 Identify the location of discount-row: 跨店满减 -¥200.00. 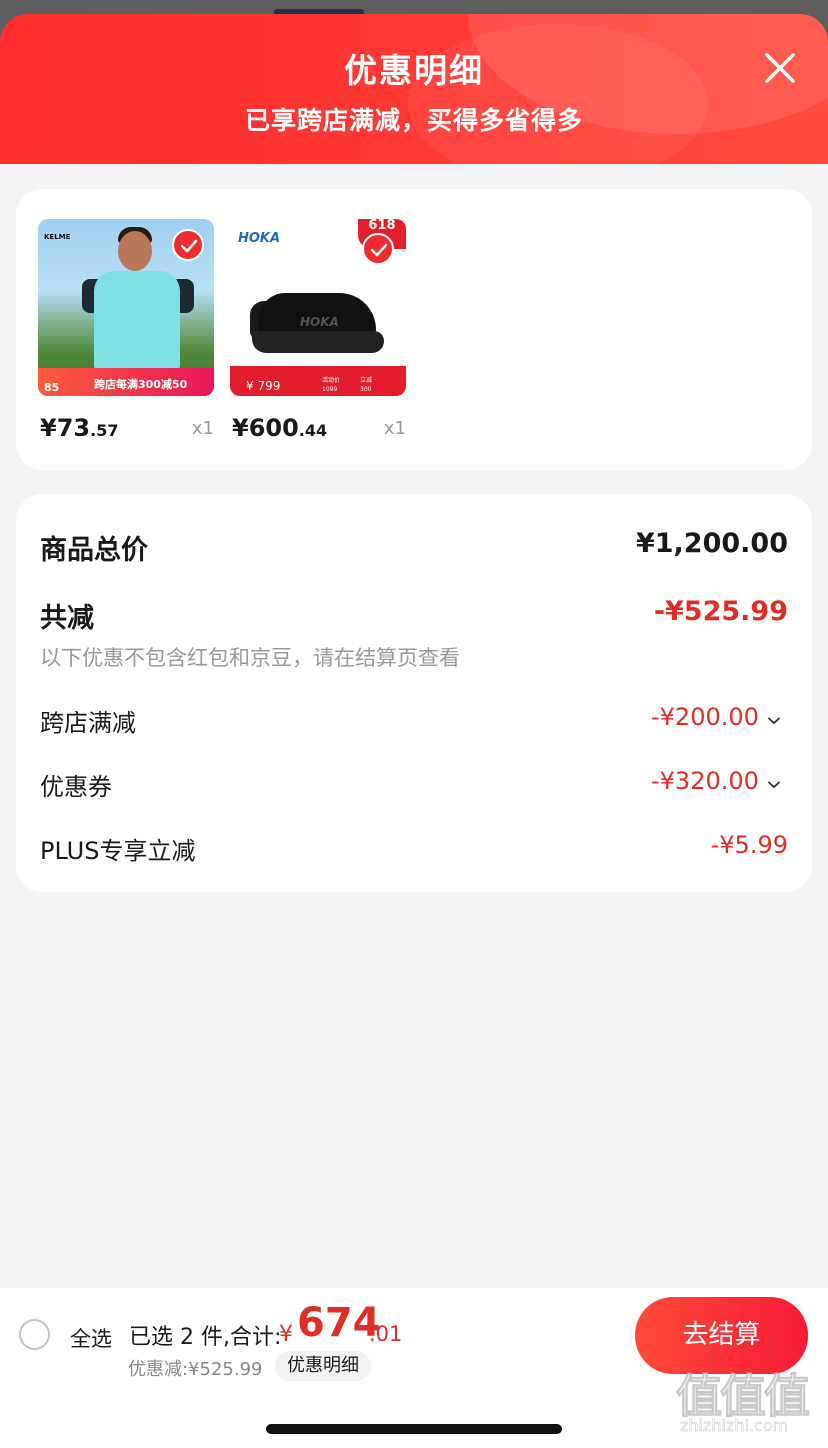
(414, 720).